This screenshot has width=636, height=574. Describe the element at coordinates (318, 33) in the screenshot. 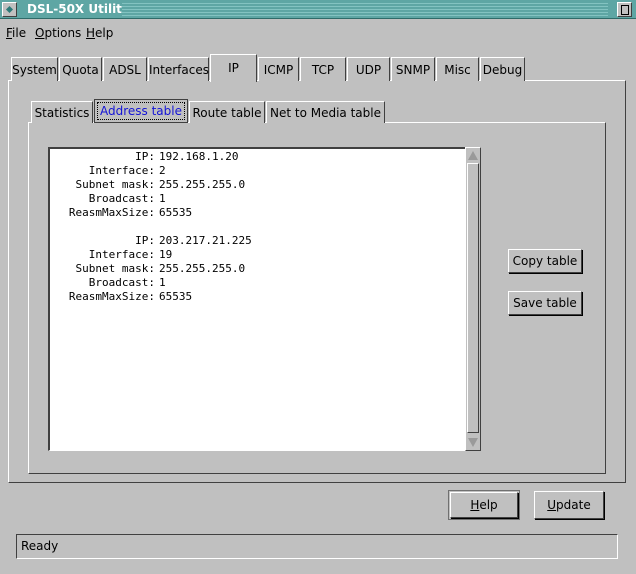

I see `menu-bar: File Options Help` at that location.